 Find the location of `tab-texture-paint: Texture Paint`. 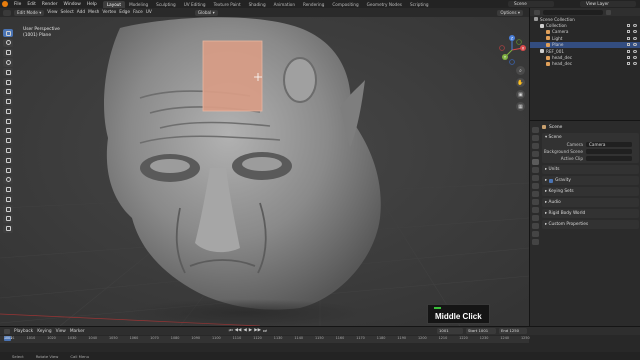

tab-texture-paint: Texture Paint is located at coordinates (227, 4).